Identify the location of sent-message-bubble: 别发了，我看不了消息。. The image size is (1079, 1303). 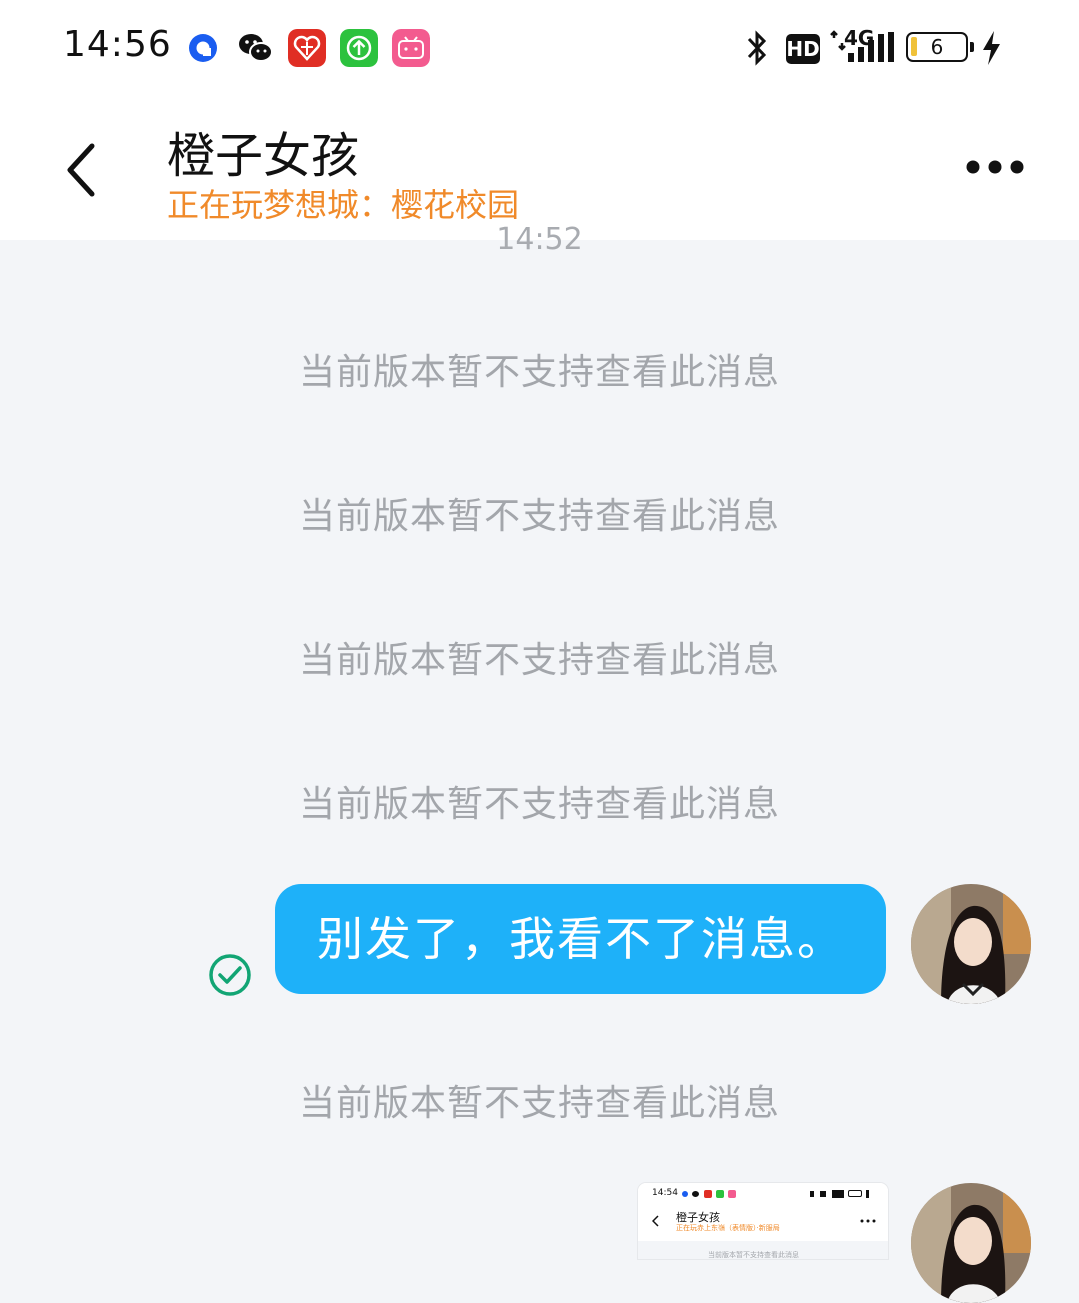
(580, 939).